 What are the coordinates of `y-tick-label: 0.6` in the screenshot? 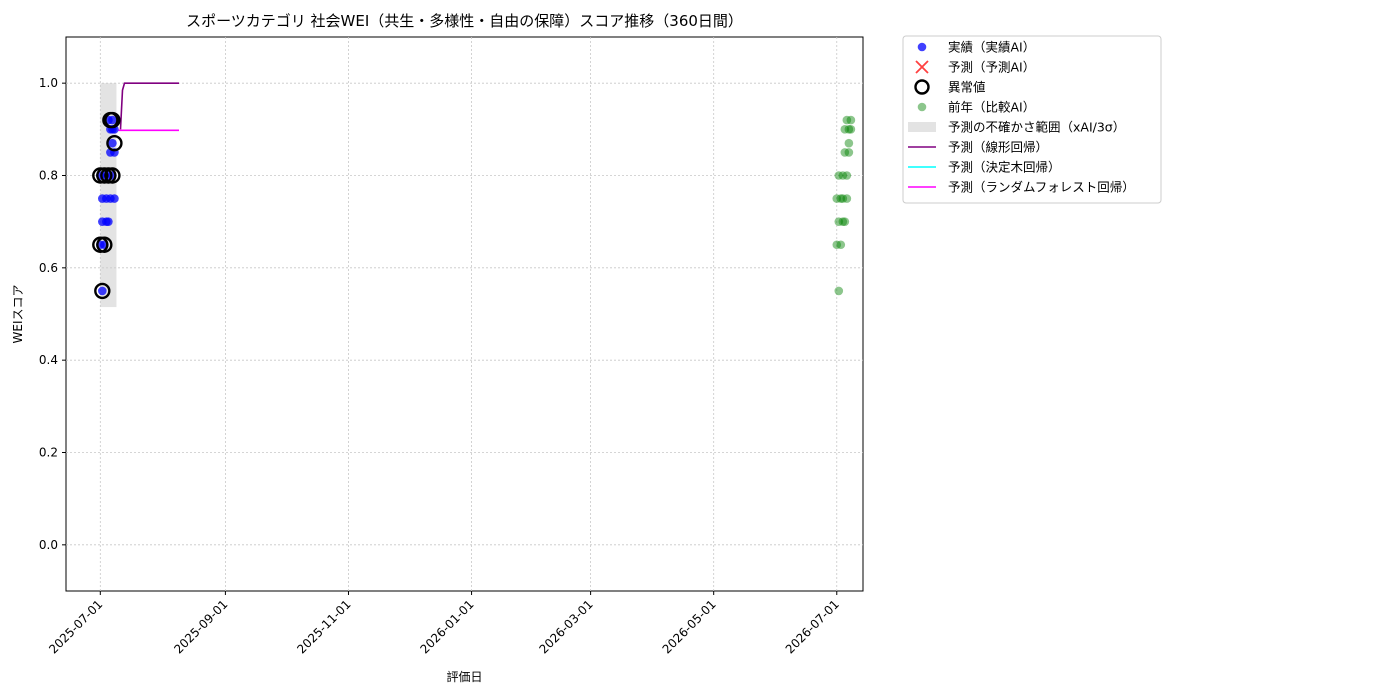 It's located at (48, 268).